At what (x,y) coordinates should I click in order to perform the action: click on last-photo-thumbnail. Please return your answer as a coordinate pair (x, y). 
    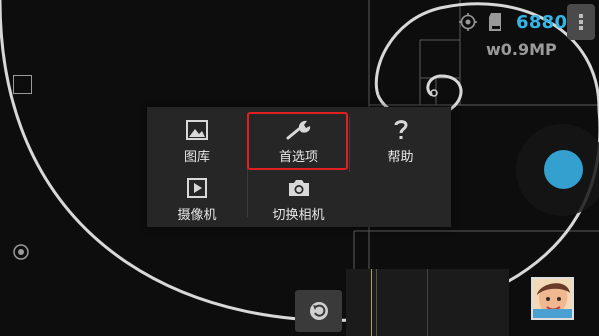
    Looking at the image, I should click on (552, 298).